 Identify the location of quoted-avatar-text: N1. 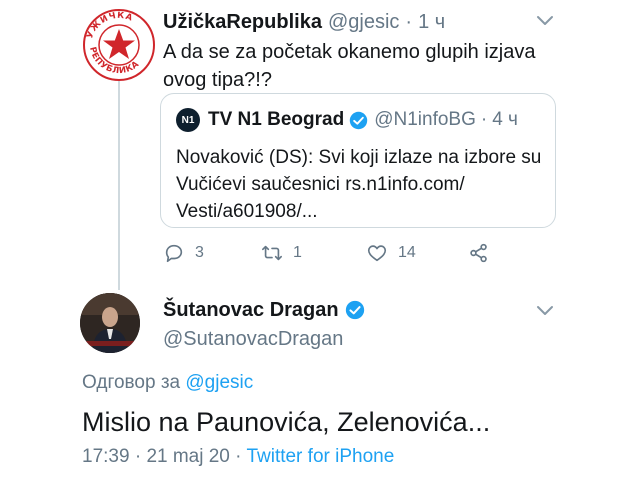
(188, 120).